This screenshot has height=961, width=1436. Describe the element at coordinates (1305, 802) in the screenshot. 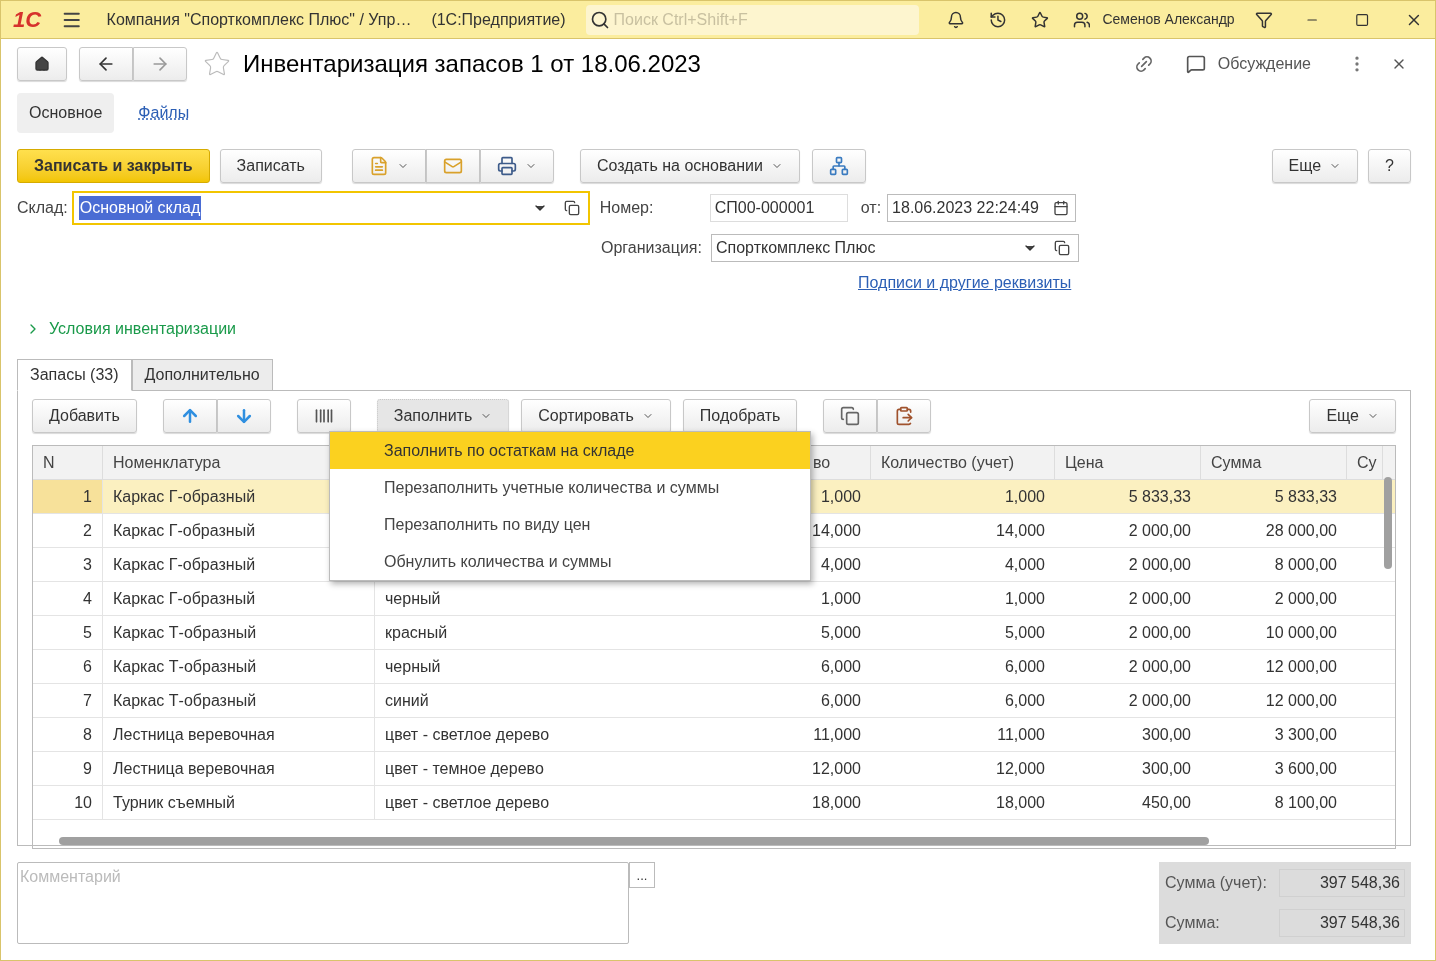

I see `table-cell-text: 8 100,00` at that location.